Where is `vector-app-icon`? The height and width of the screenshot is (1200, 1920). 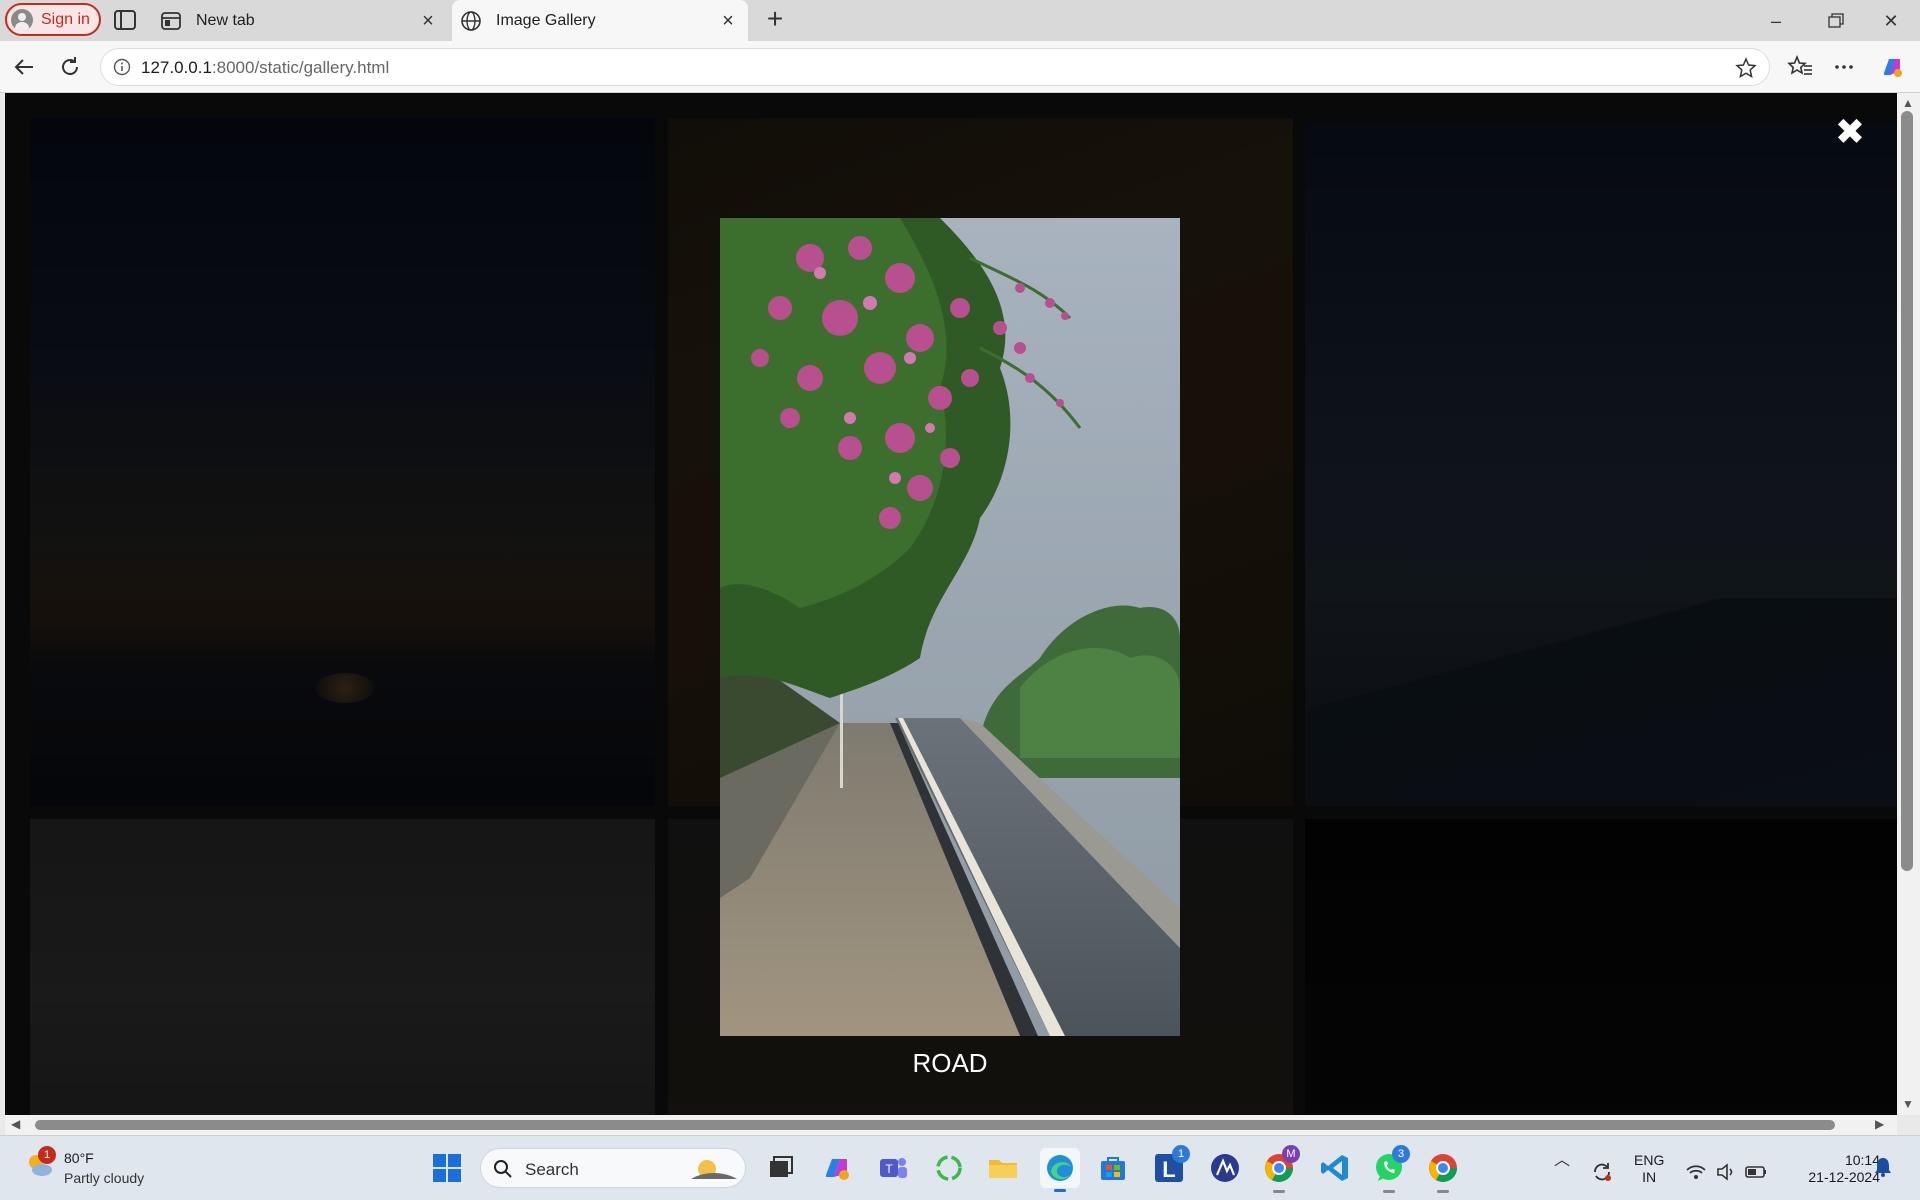
vector-app-icon is located at coordinates (1225, 1168).